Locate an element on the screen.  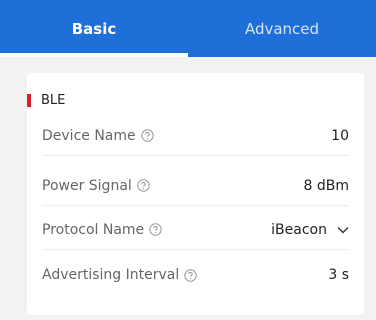
tab-advanced: Advanced is located at coordinates (282, 28).